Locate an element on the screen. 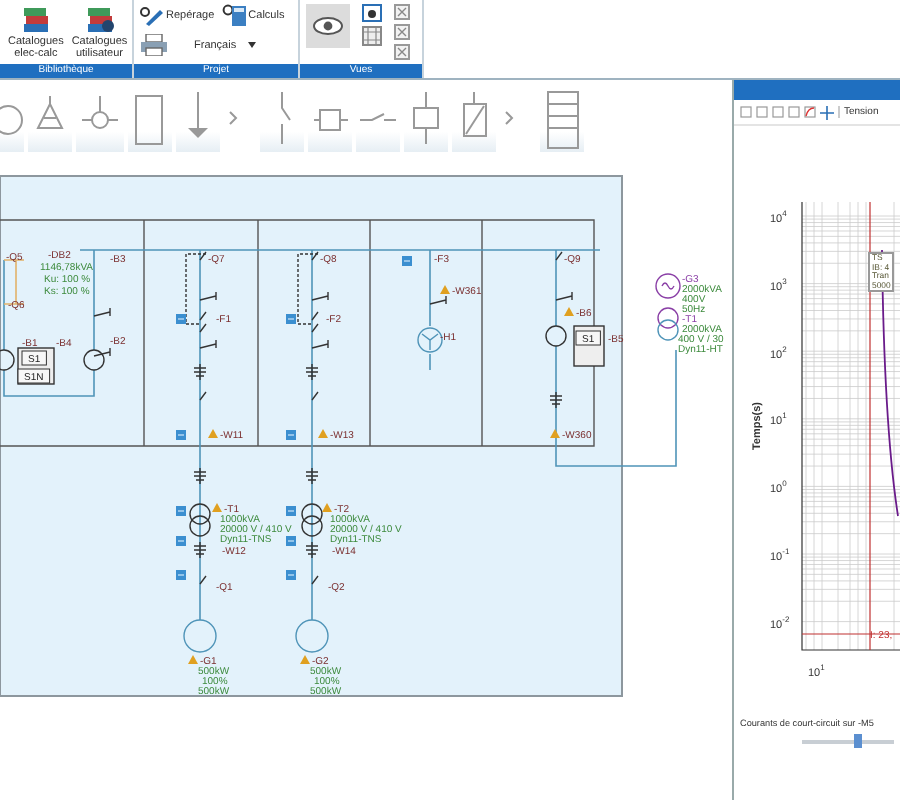  slider-thumb is located at coordinates (857, 741).